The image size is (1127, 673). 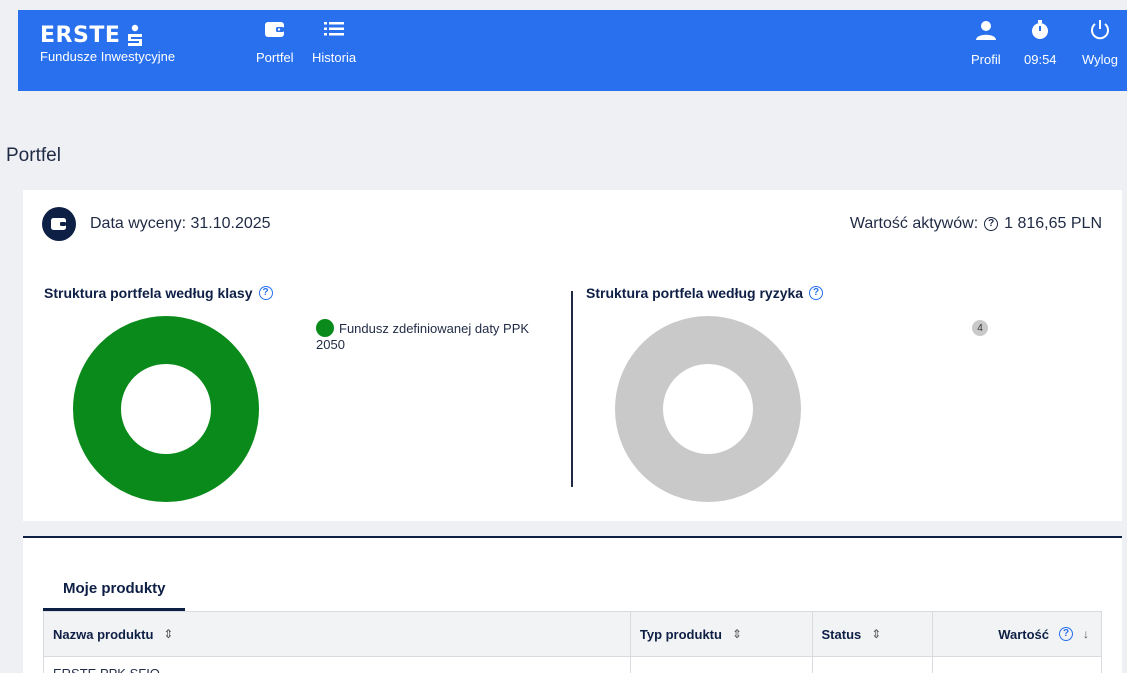 What do you see at coordinates (103, 634) in the screenshot?
I see `column-label: Nazwa produktu` at bounding box center [103, 634].